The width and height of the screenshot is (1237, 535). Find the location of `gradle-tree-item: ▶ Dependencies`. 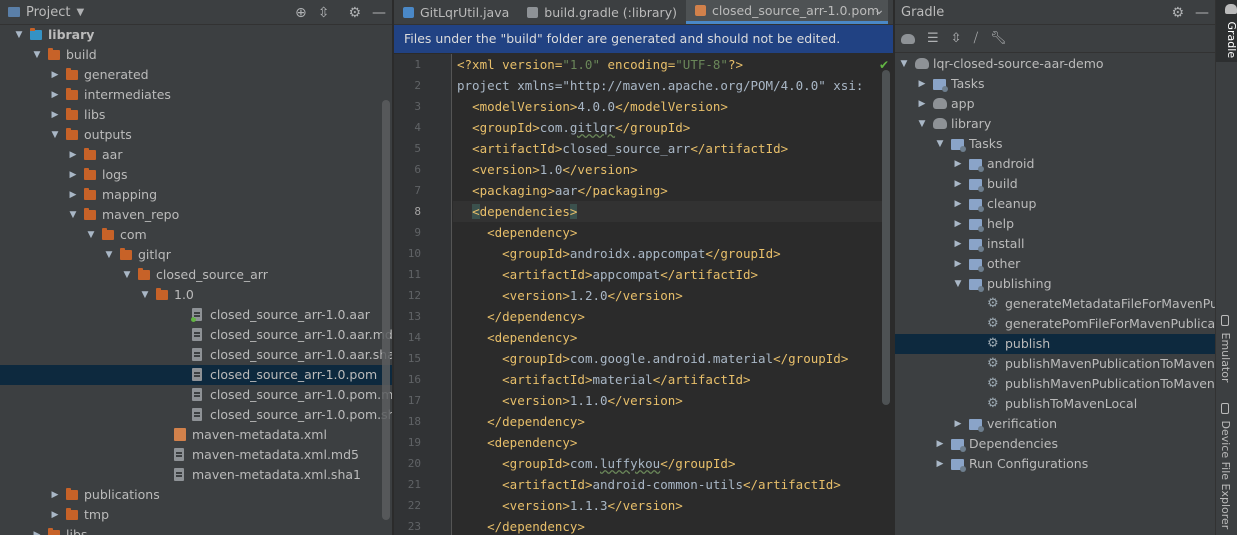

gradle-tree-item: ▶ Dependencies is located at coordinates (1055, 444).